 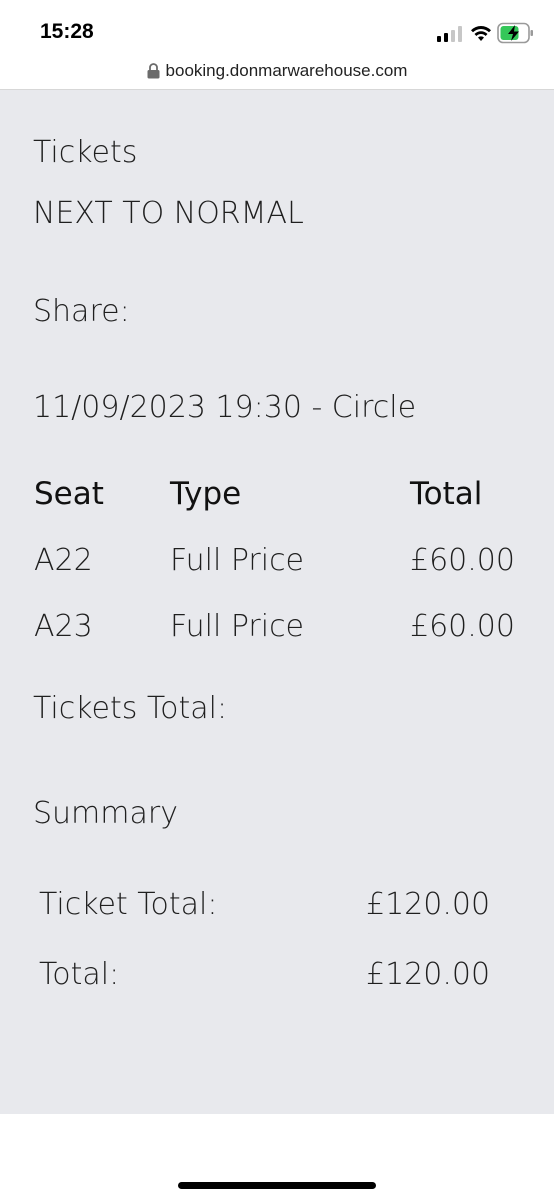 What do you see at coordinates (428, 974) in the screenshot?
I see `grand-total-value: £120.00` at bounding box center [428, 974].